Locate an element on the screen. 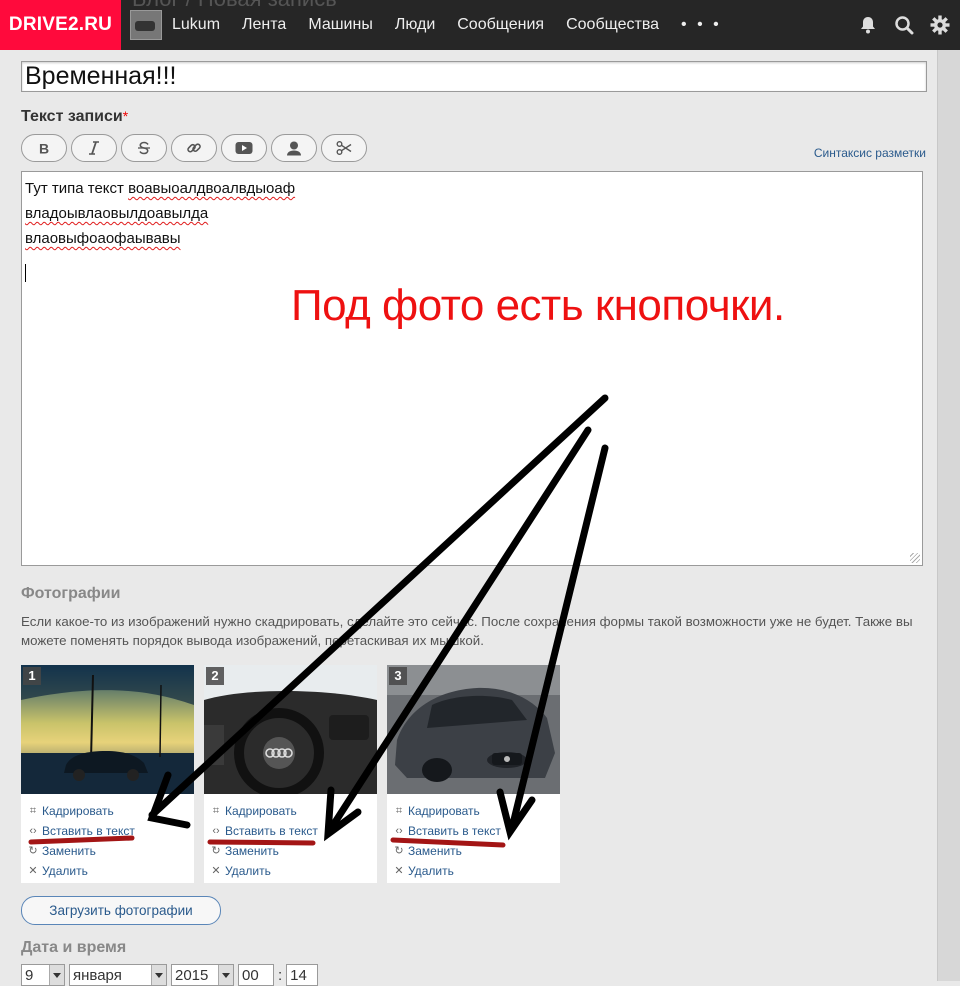 This screenshot has width=960, height=986. cut-icon is located at coordinates (344, 148).